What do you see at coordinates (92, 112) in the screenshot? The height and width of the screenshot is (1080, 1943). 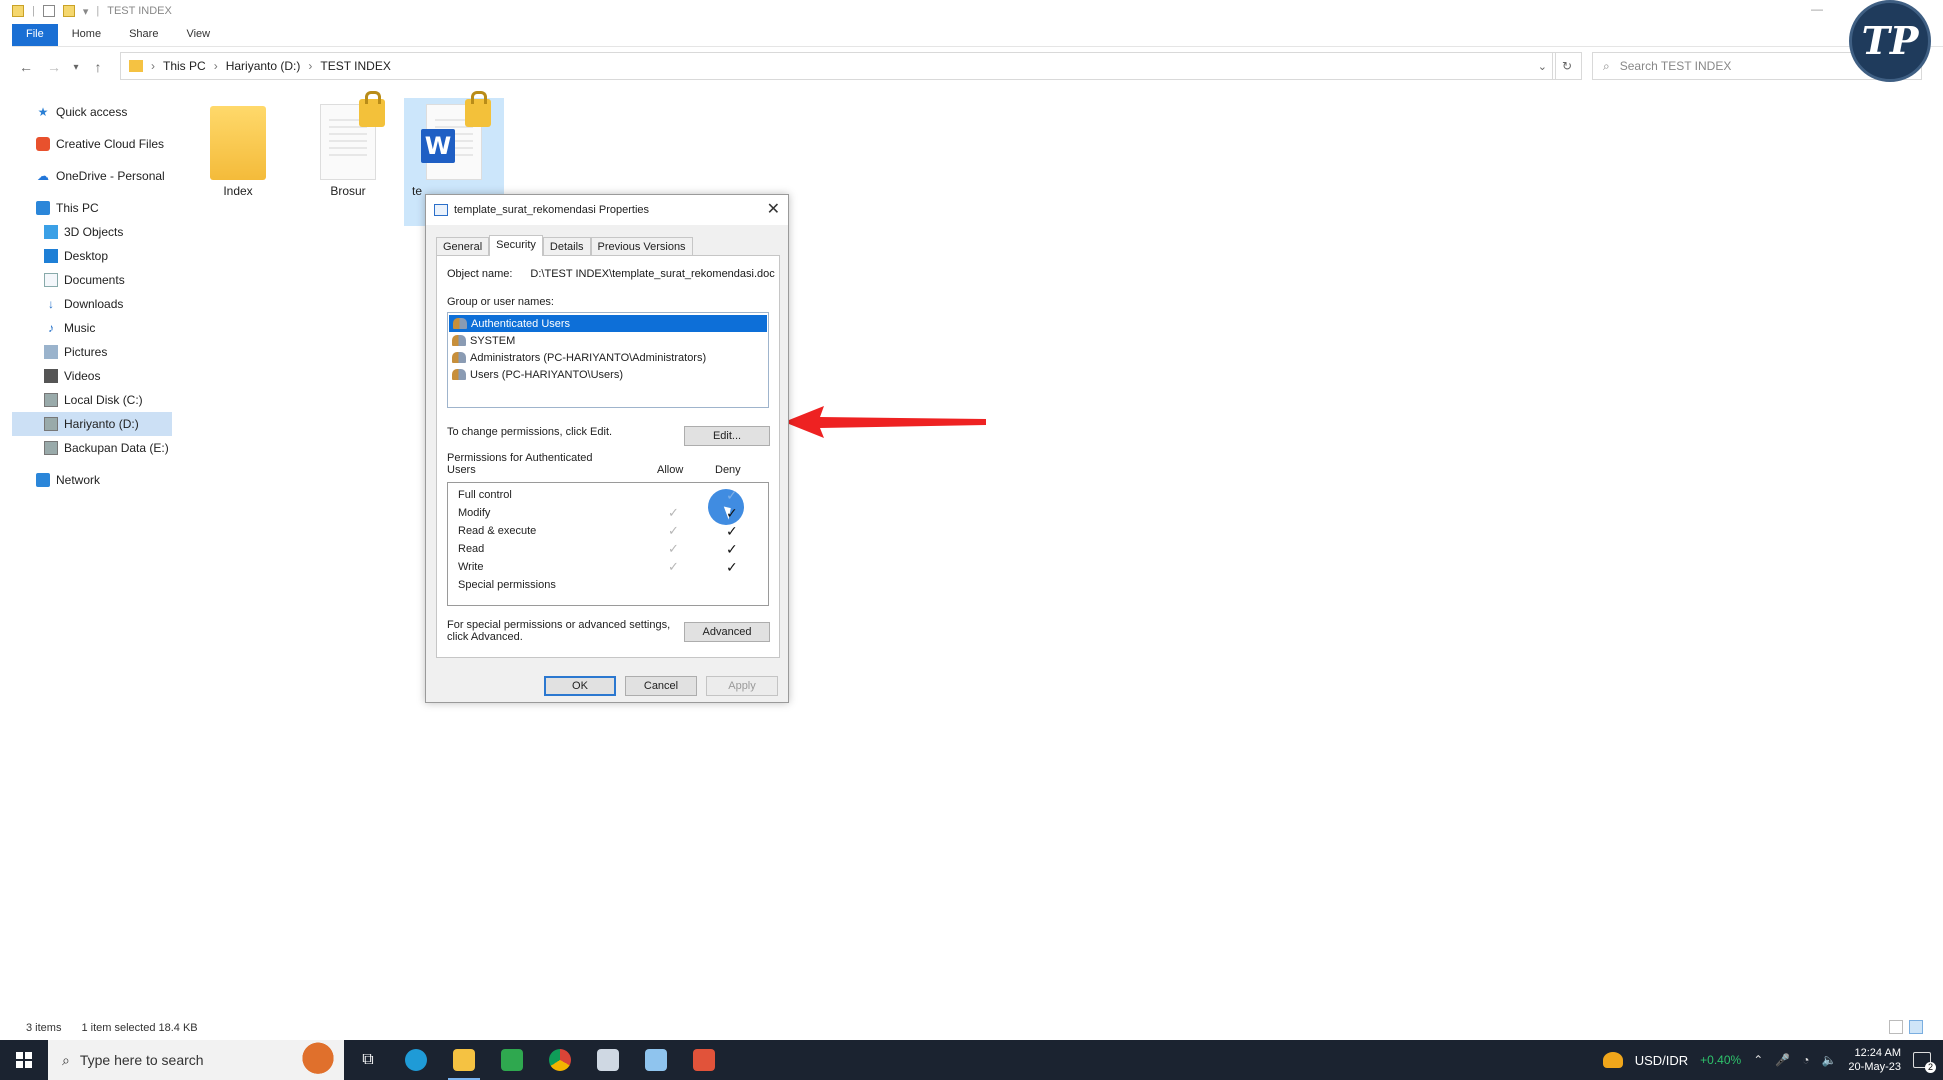 I see `sidebar-item-quick-access: ★ Quick access` at bounding box center [92, 112].